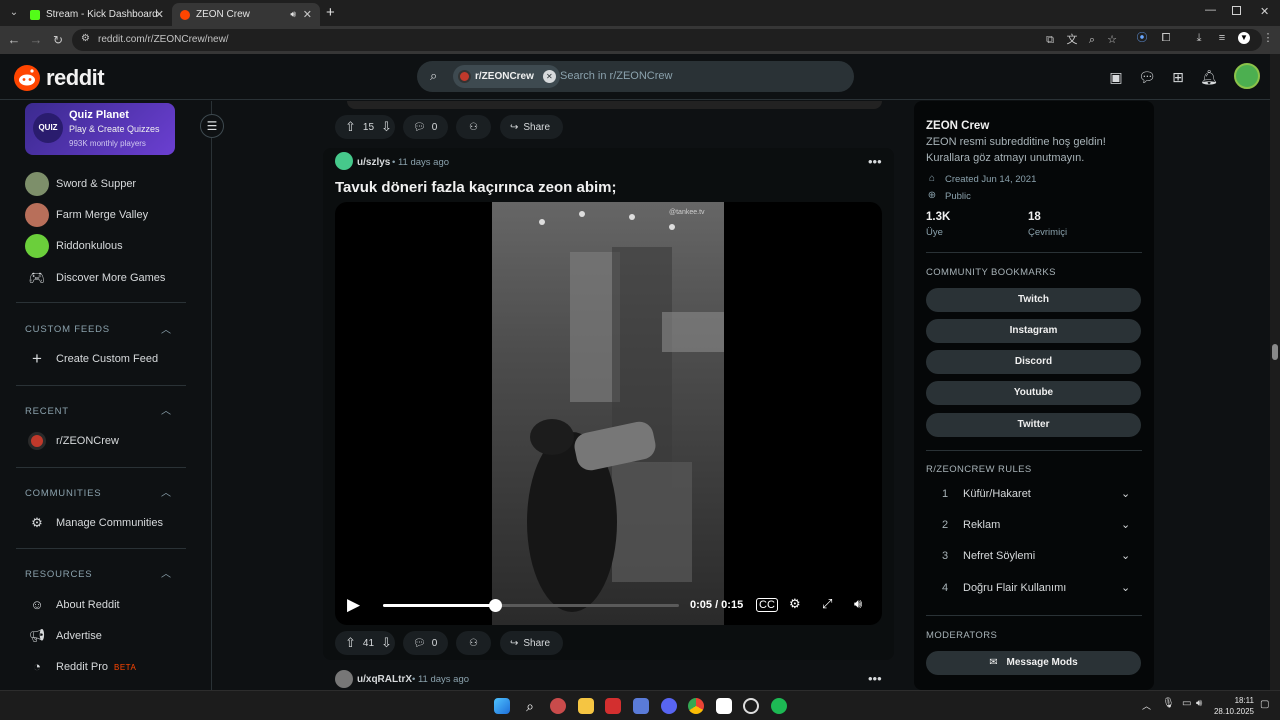 The width and height of the screenshot is (1280, 720). Describe the element at coordinates (531, 605) in the screenshot. I see `video-seek-bar` at that location.